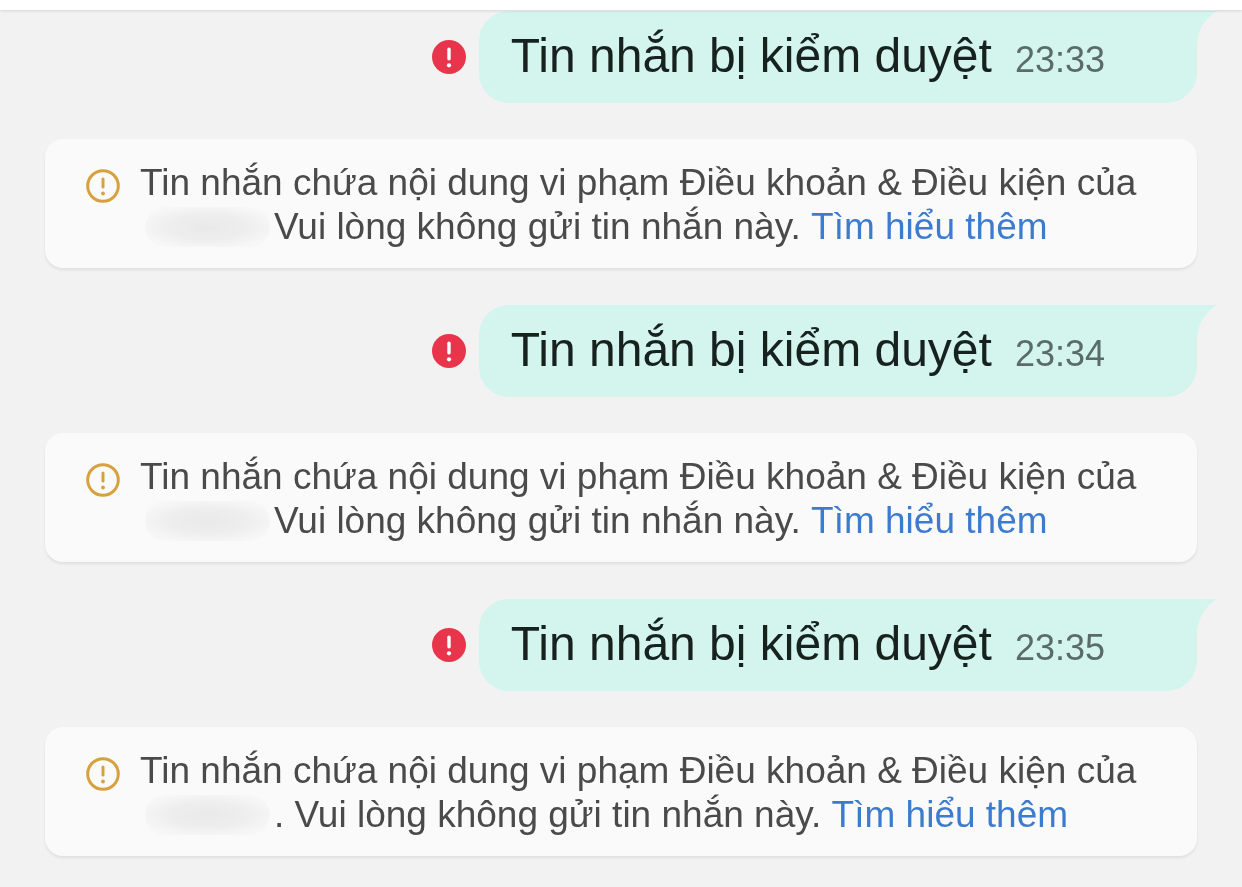 The height and width of the screenshot is (887, 1242). I want to click on message-time: 23:35, so click(1059, 648).